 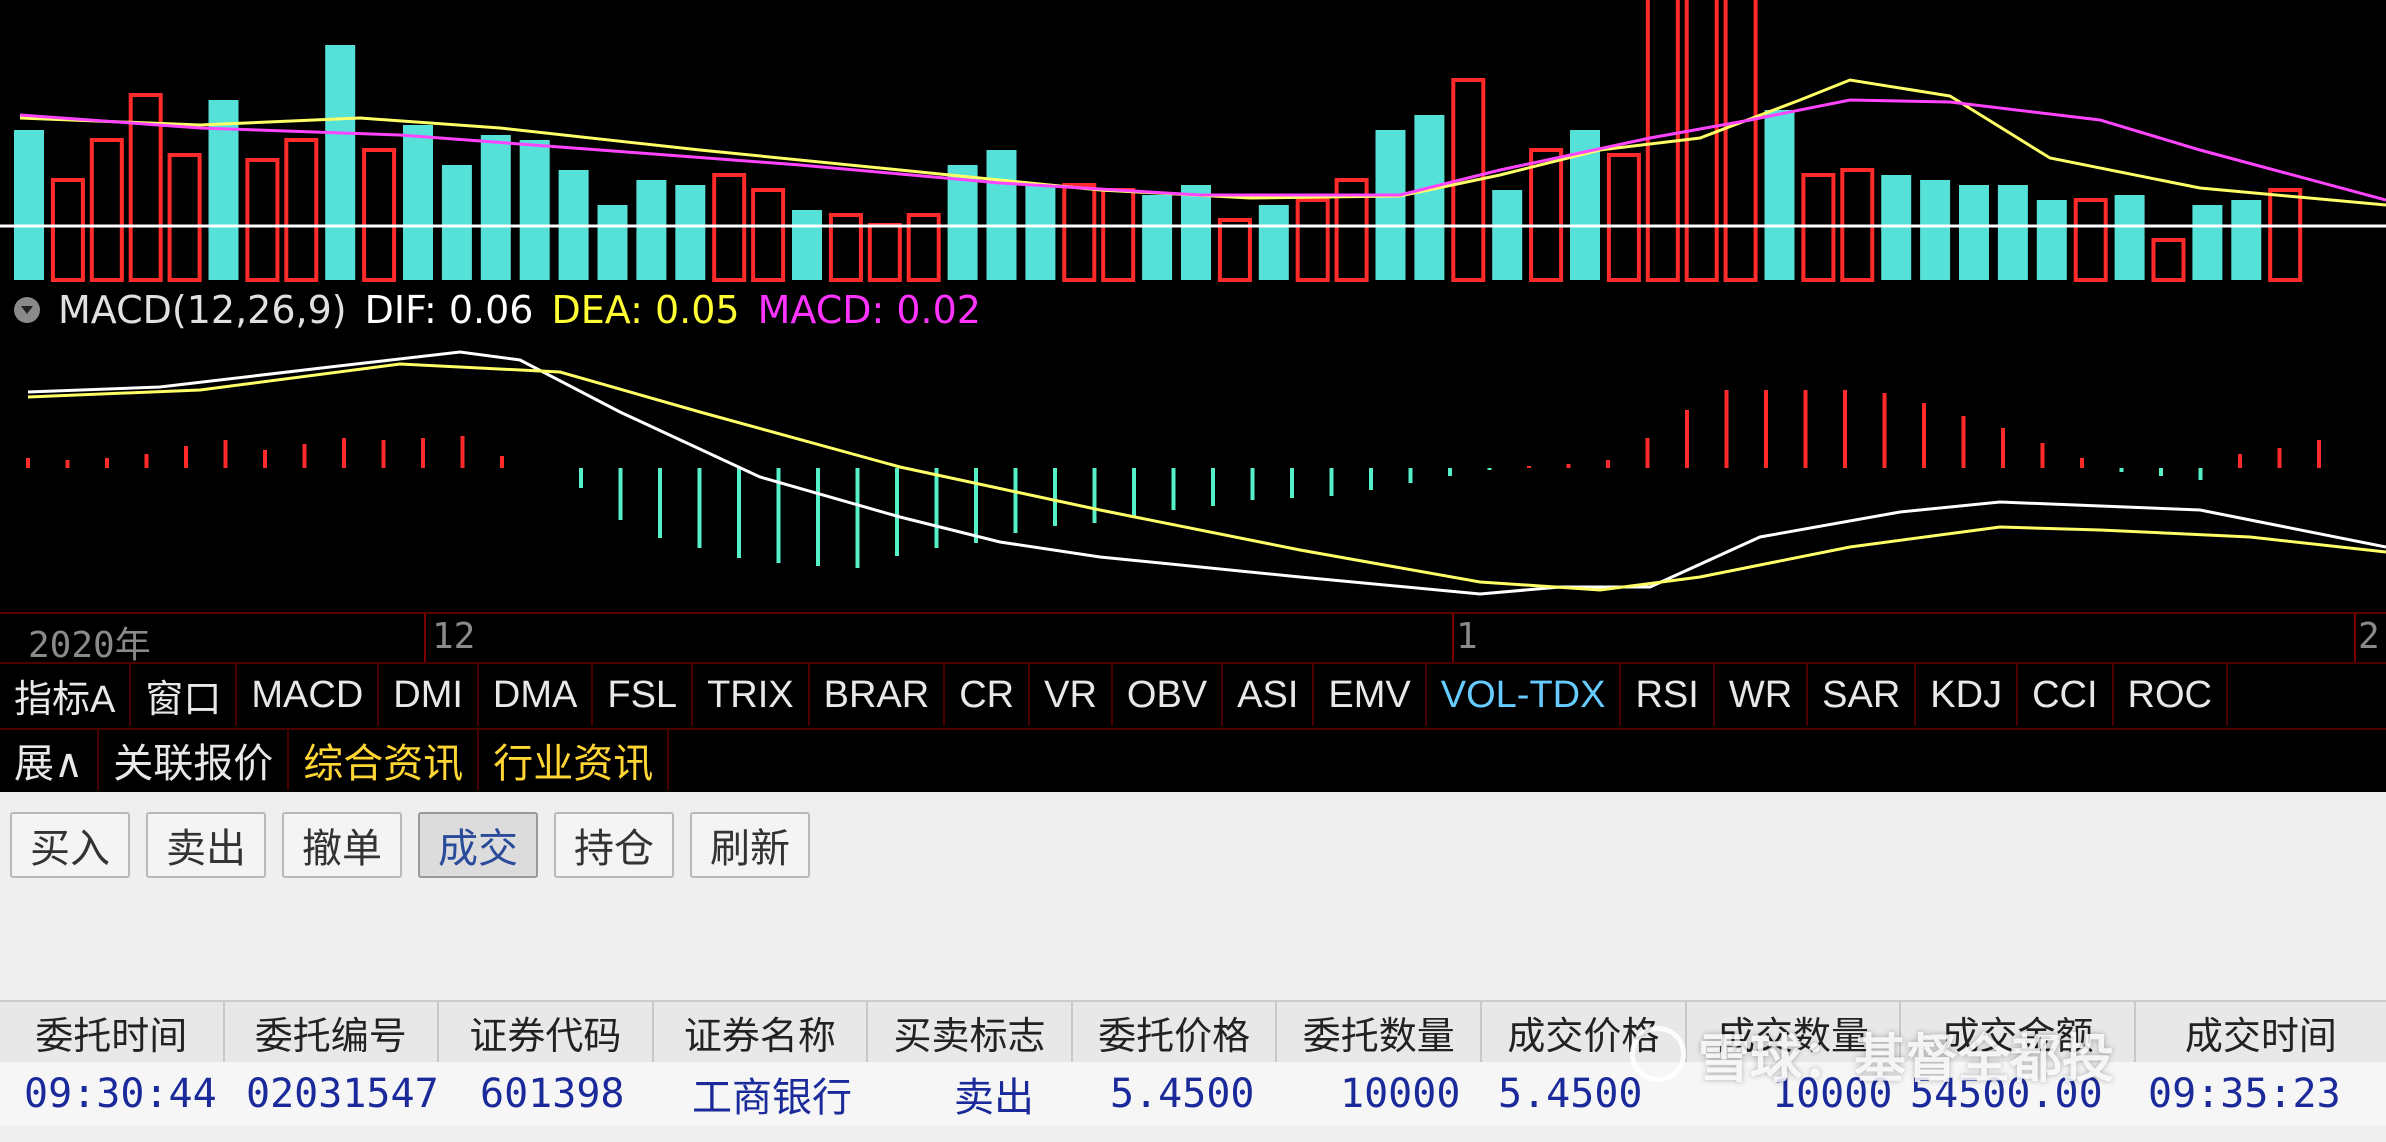 What do you see at coordinates (1370, 695) in the screenshot?
I see `tab-emv: EMV` at bounding box center [1370, 695].